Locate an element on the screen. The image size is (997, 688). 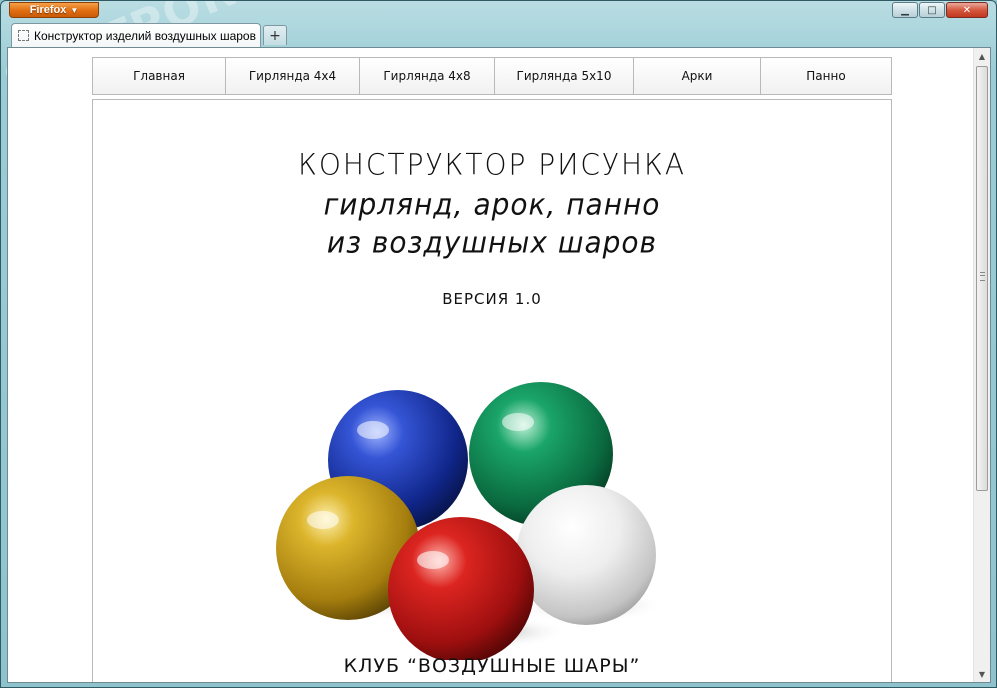
title-bar: Firefox ▼ ▁ □ ✕ is located at coordinates (498, 12).